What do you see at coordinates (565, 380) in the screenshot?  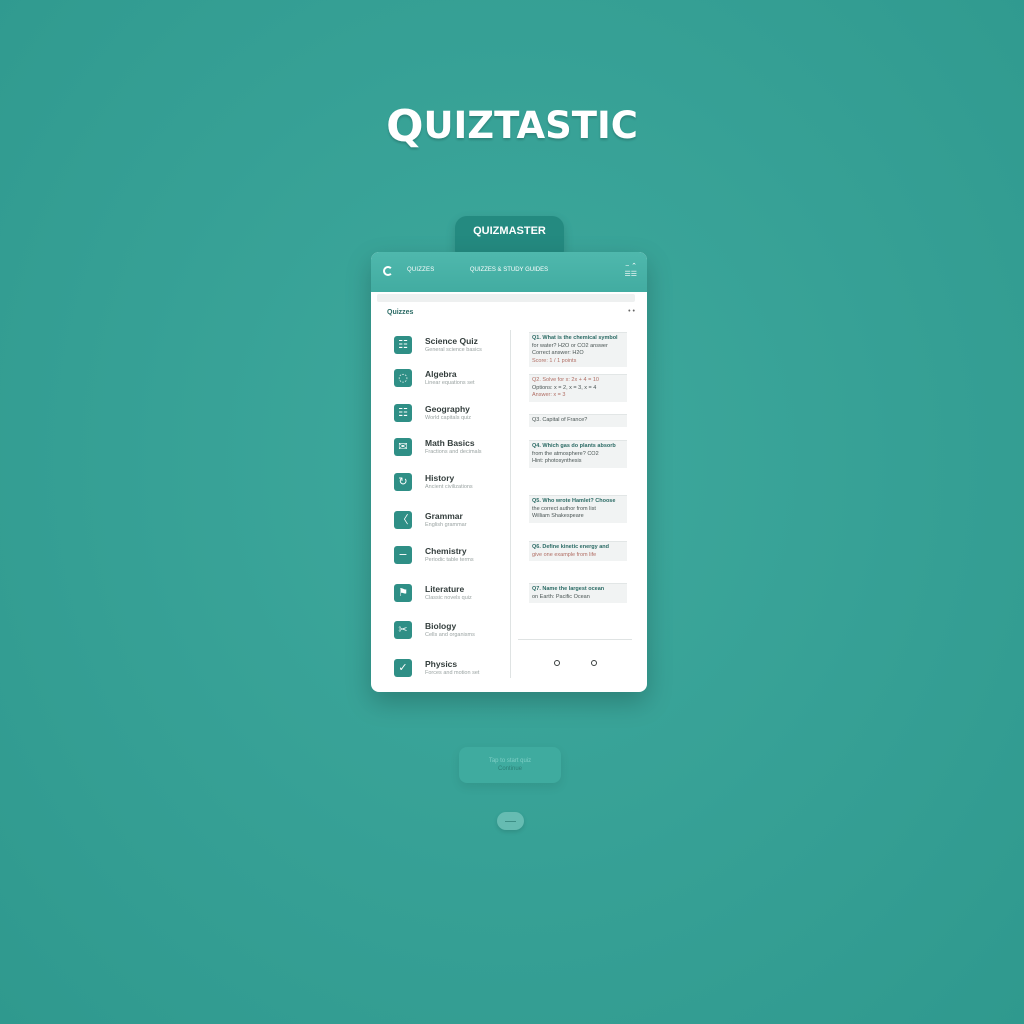 I see `question-text: Q2. Solve for x: 2x + 4 = 10` at bounding box center [565, 380].